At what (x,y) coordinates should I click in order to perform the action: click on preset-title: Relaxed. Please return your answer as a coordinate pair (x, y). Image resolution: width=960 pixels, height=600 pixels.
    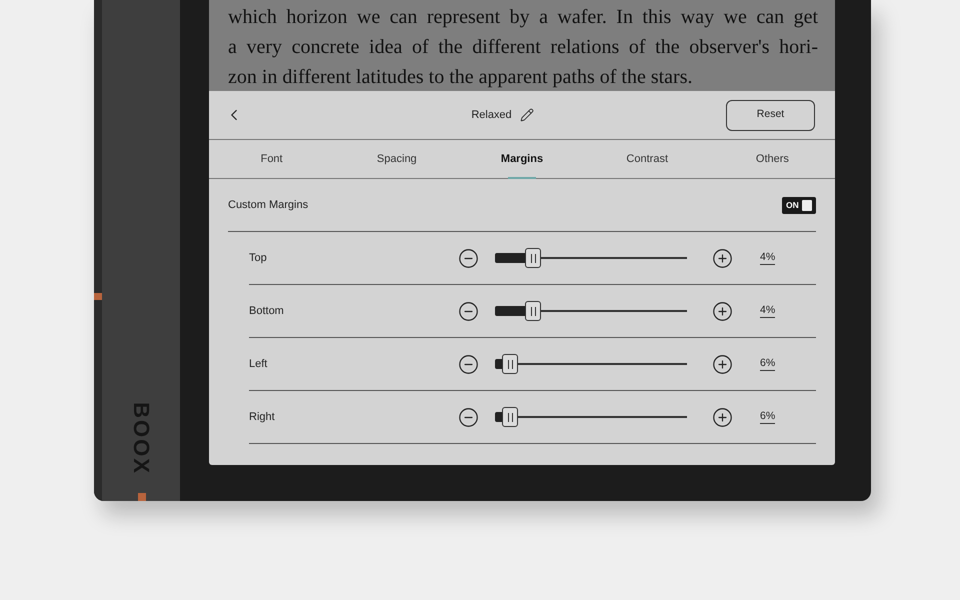
    Looking at the image, I should click on (491, 115).